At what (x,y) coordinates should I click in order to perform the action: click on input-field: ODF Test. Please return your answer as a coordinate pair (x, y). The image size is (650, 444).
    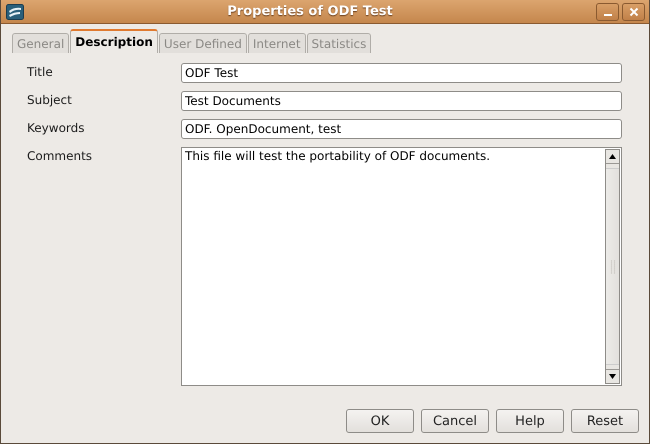
    Looking at the image, I should click on (401, 73).